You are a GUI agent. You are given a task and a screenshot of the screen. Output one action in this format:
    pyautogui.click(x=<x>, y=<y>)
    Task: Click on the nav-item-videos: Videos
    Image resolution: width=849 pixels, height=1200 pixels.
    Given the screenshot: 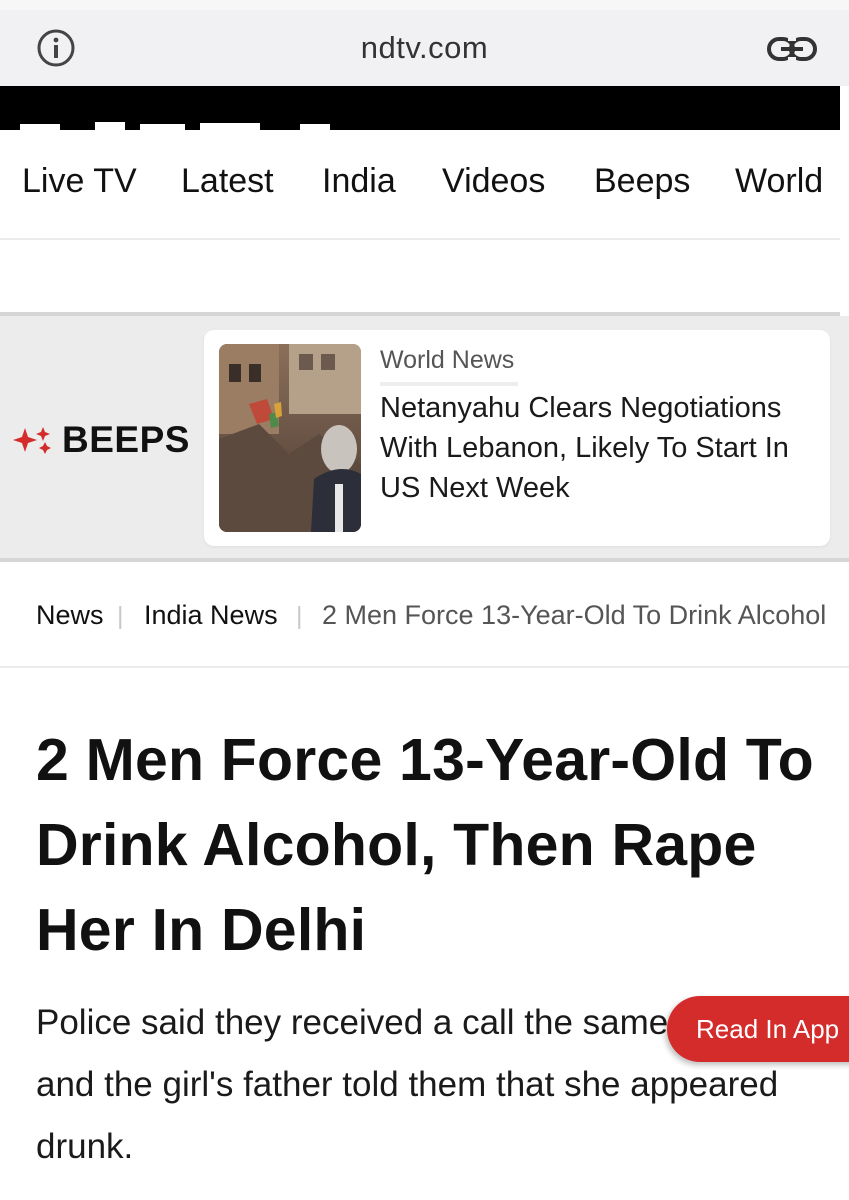 What is the action you would take?
    pyautogui.click(x=493, y=181)
    